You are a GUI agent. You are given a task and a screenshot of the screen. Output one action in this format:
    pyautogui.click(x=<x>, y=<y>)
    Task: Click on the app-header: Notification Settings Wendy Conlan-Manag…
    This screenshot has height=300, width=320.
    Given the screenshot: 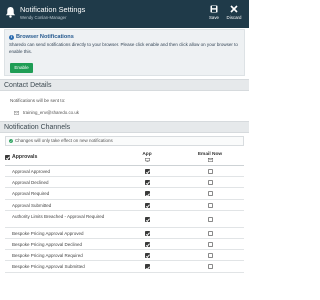 What is the action you would take?
    pyautogui.click(x=124, y=14)
    